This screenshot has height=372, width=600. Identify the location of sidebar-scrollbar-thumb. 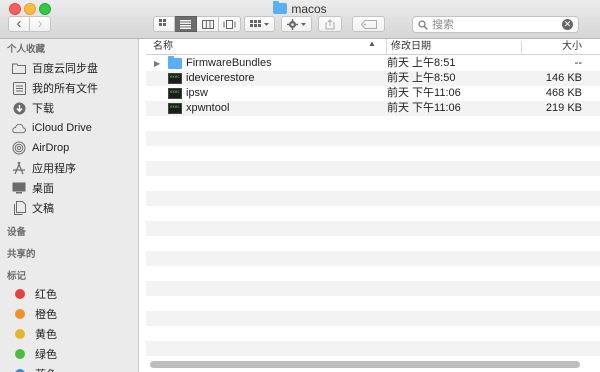
(138, 177).